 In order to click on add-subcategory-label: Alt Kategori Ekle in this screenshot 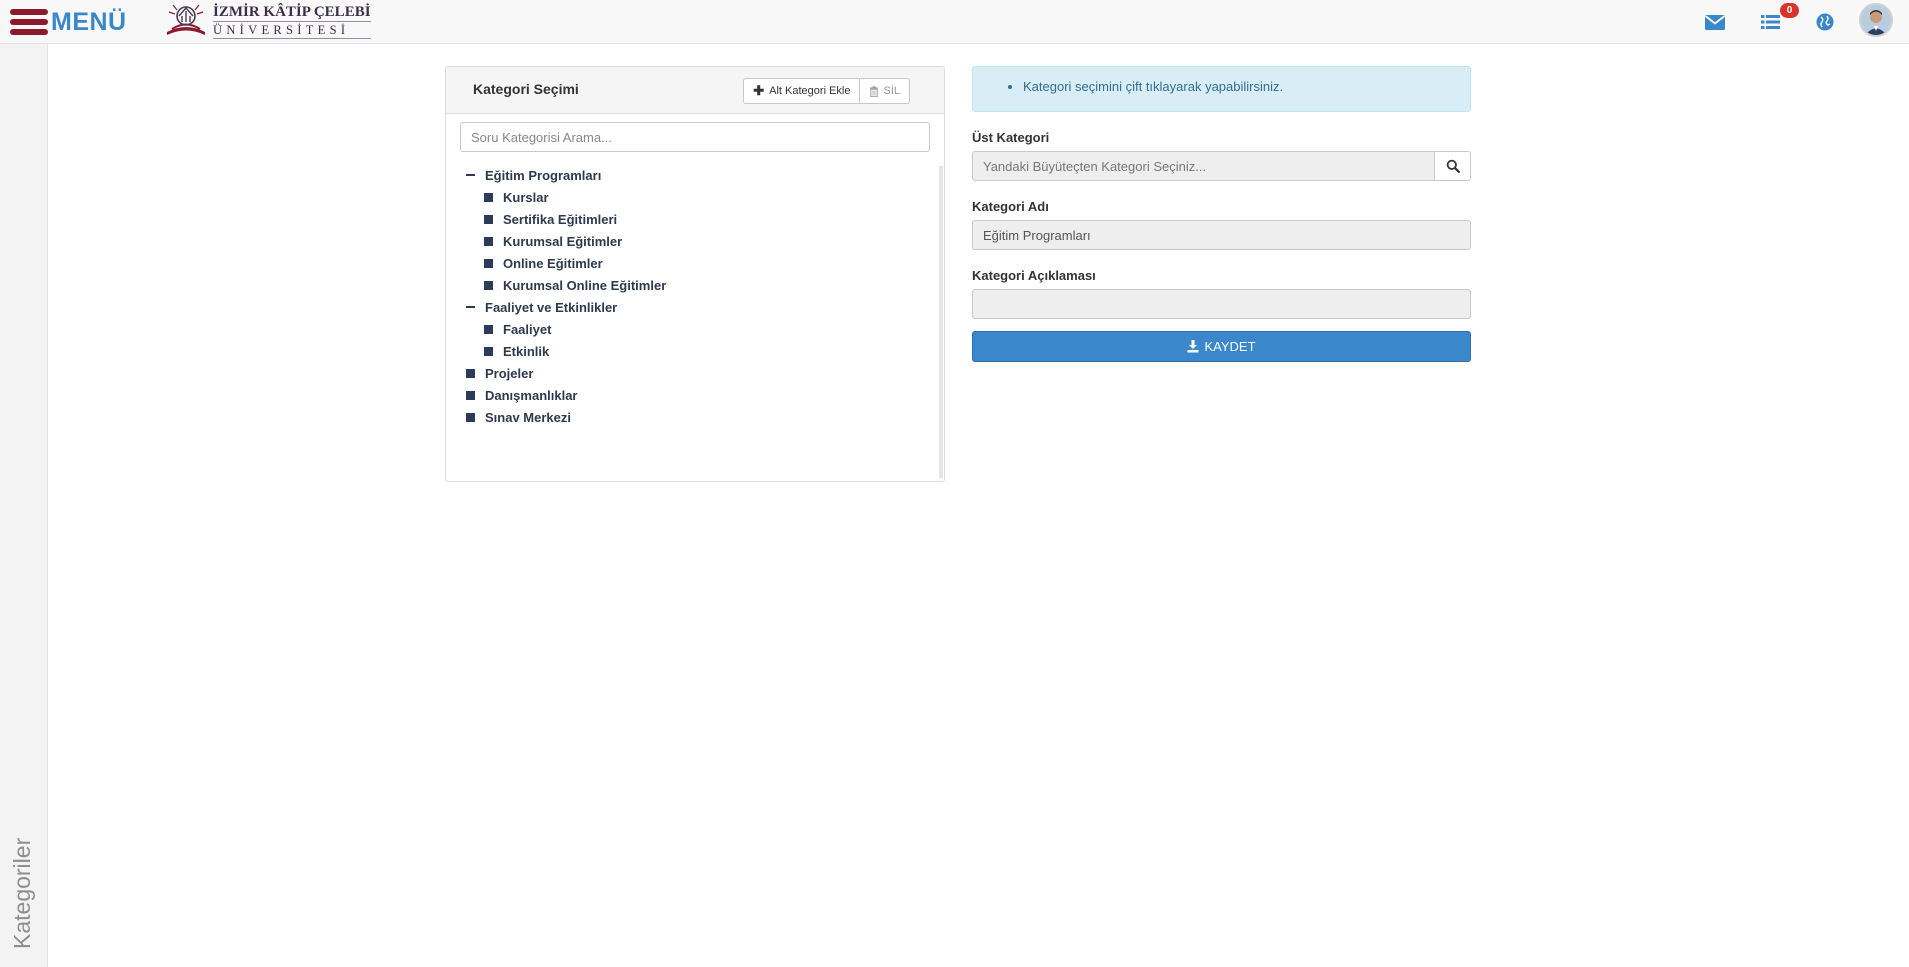, I will do `click(810, 91)`.